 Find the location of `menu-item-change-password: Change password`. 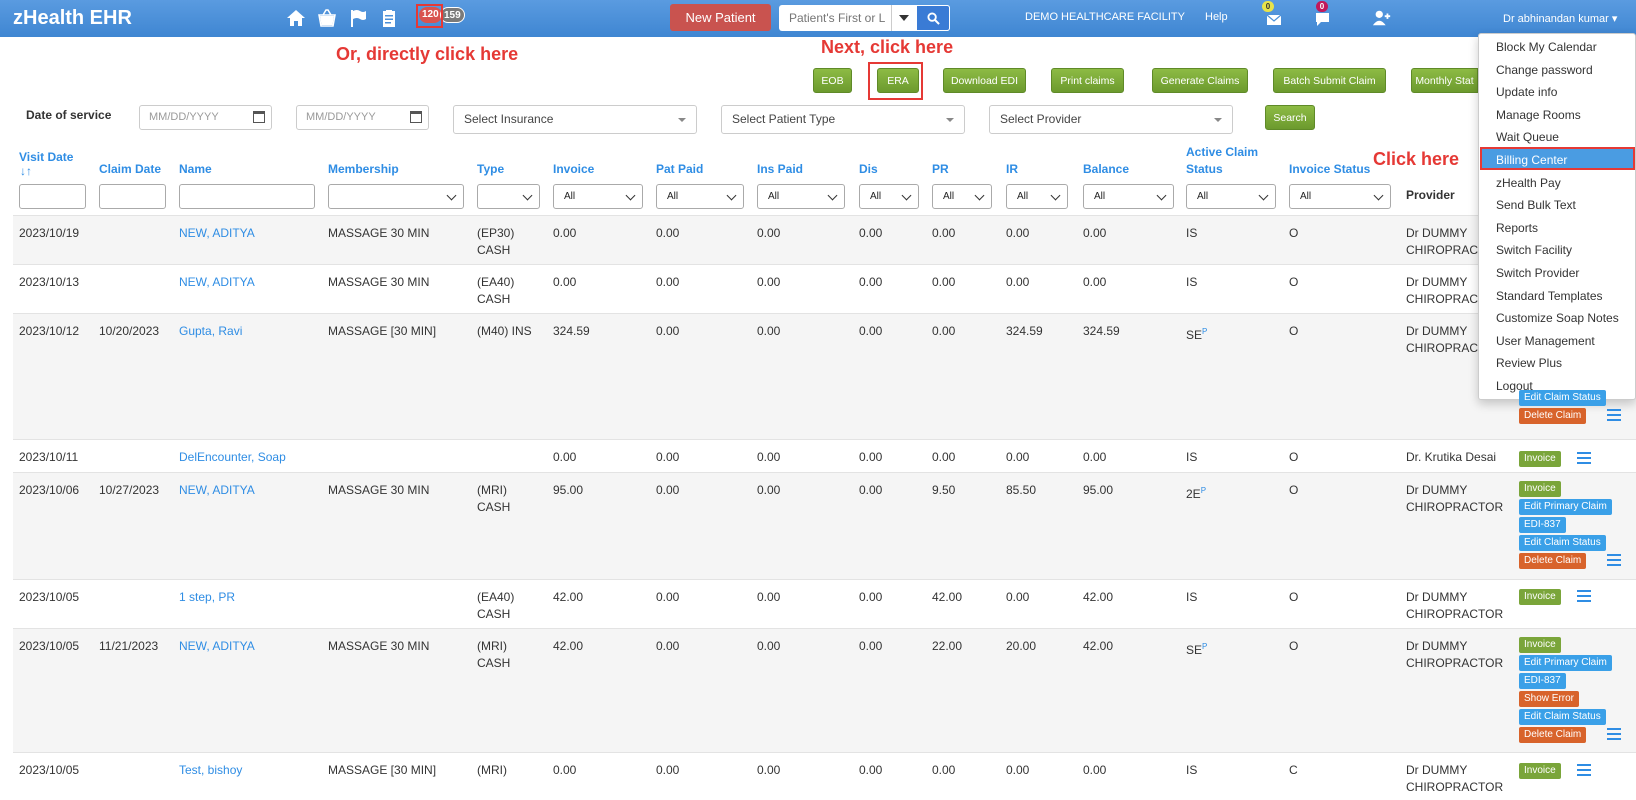

menu-item-change-password: Change password is located at coordinates (1544, 70).